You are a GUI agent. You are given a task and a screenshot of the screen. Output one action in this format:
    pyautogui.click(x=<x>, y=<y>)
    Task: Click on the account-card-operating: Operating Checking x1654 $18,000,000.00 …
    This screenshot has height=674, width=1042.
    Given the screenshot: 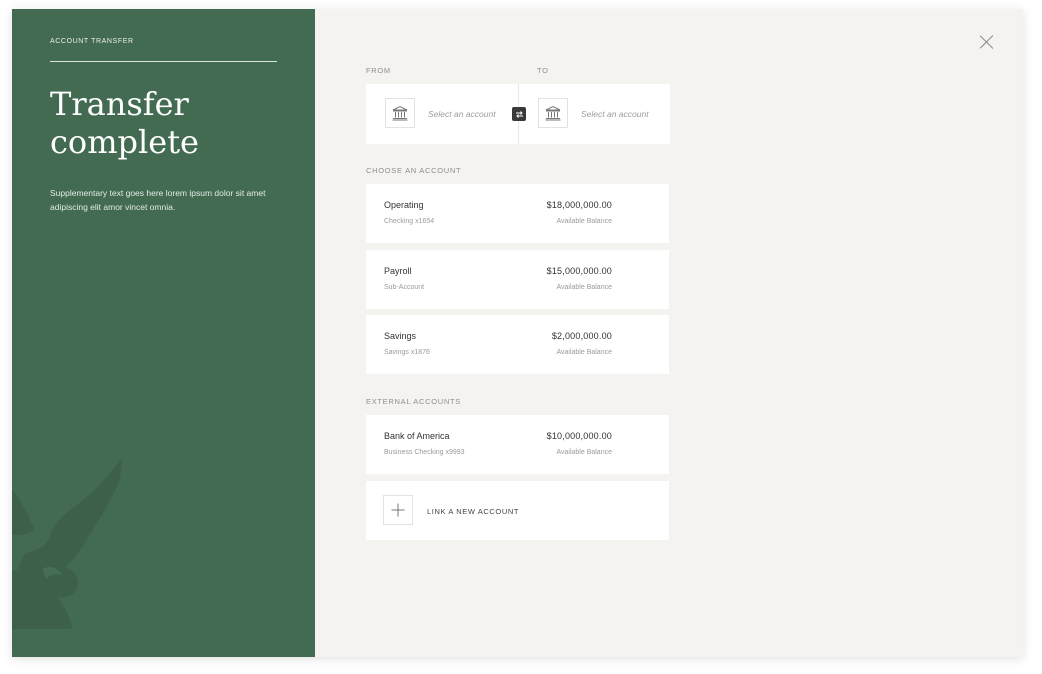 What is the action you would take?
    pyautogui.click(x=517, y=213)
    